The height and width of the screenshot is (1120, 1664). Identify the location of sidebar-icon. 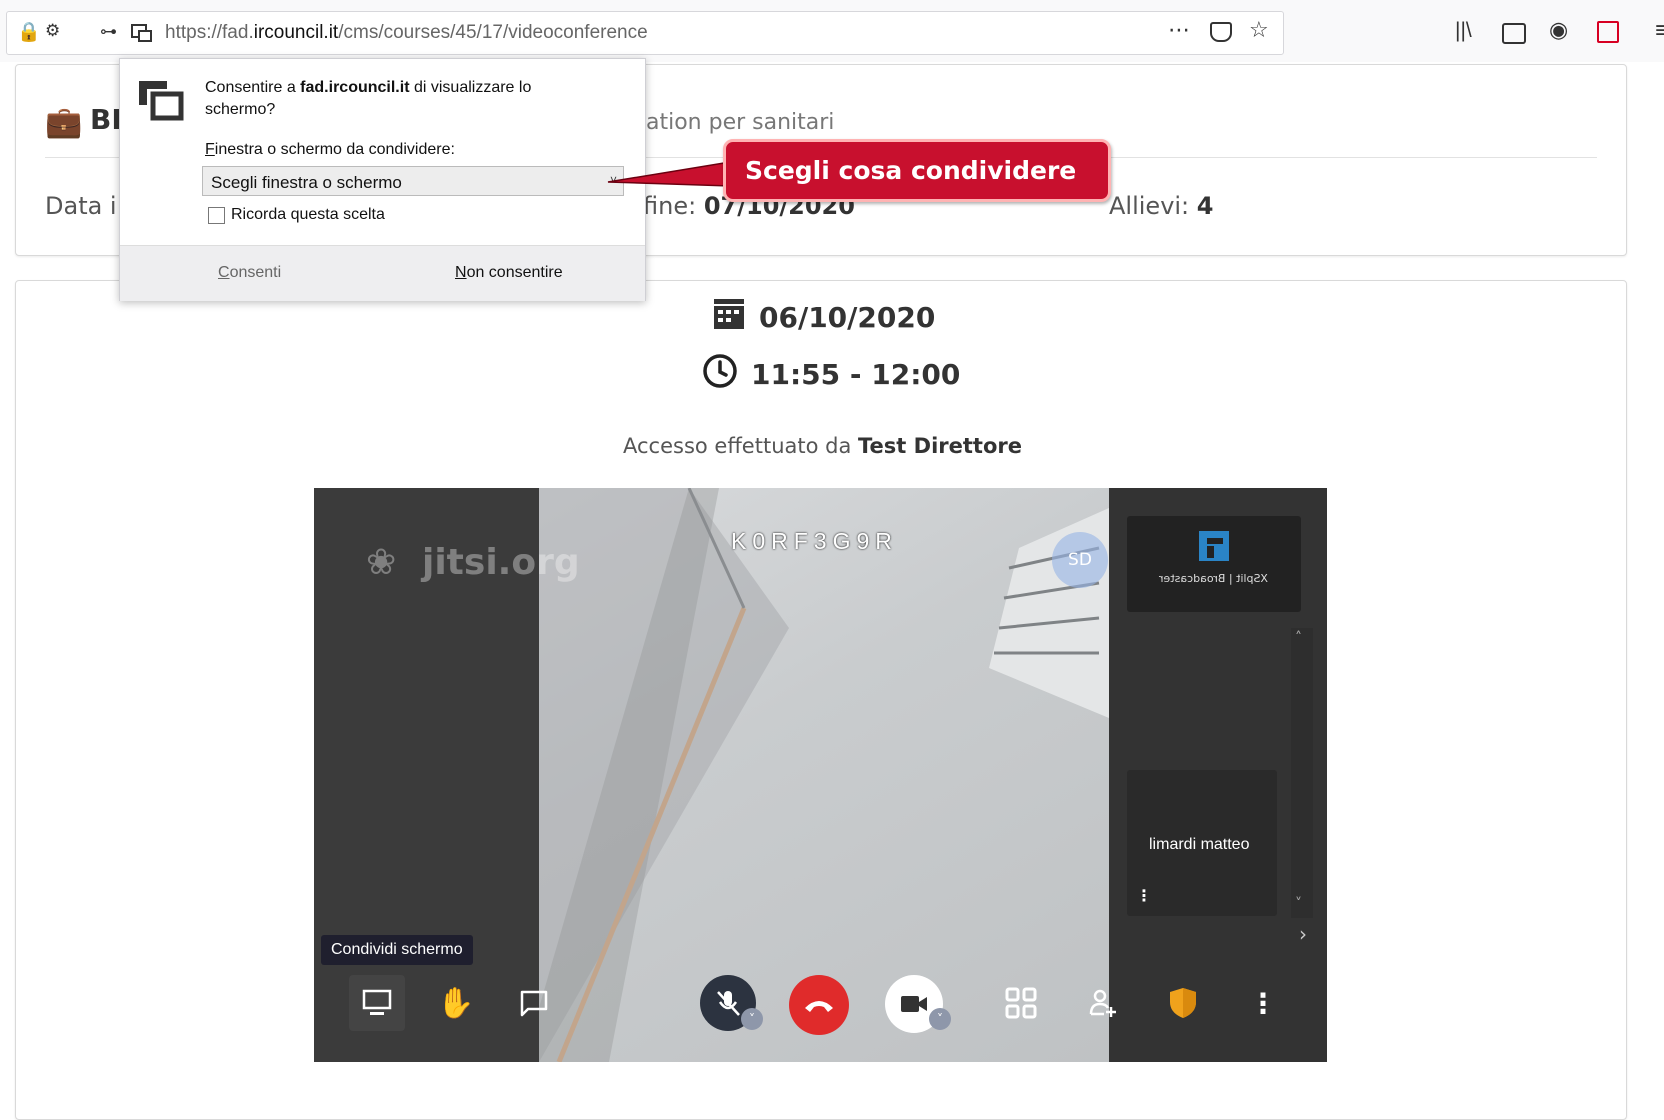
(1514, 33).